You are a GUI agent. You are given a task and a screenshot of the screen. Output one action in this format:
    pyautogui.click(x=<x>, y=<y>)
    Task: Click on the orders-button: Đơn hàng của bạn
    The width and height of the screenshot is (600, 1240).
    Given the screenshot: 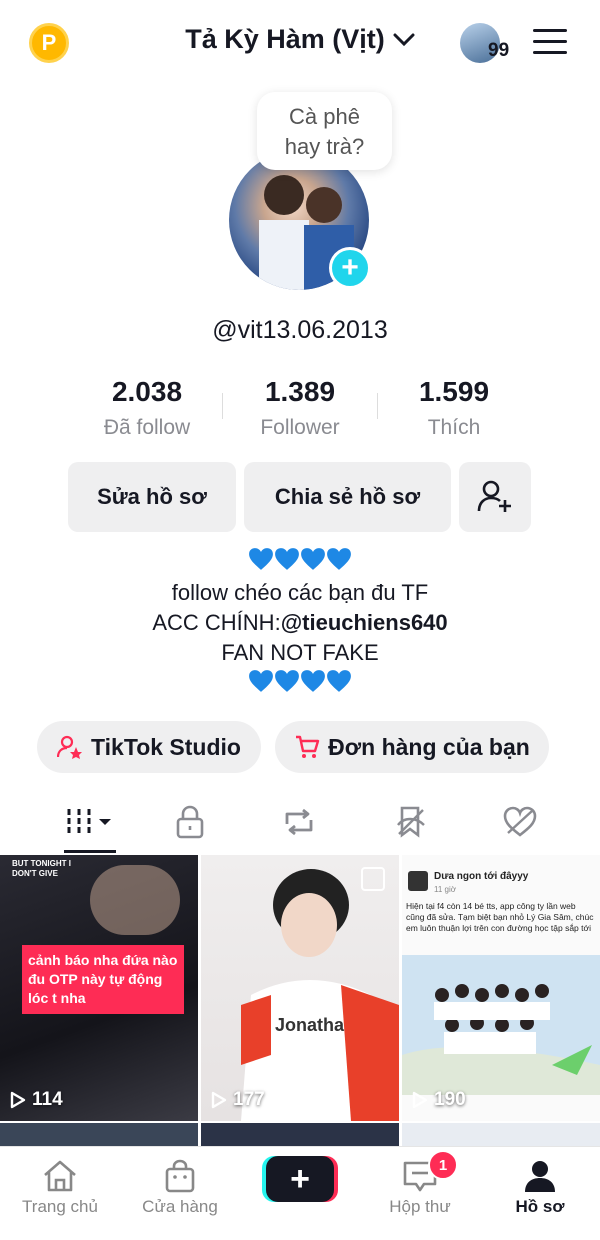 What is the action you would take?
    pyautogui.click(x=412, y=747)
    